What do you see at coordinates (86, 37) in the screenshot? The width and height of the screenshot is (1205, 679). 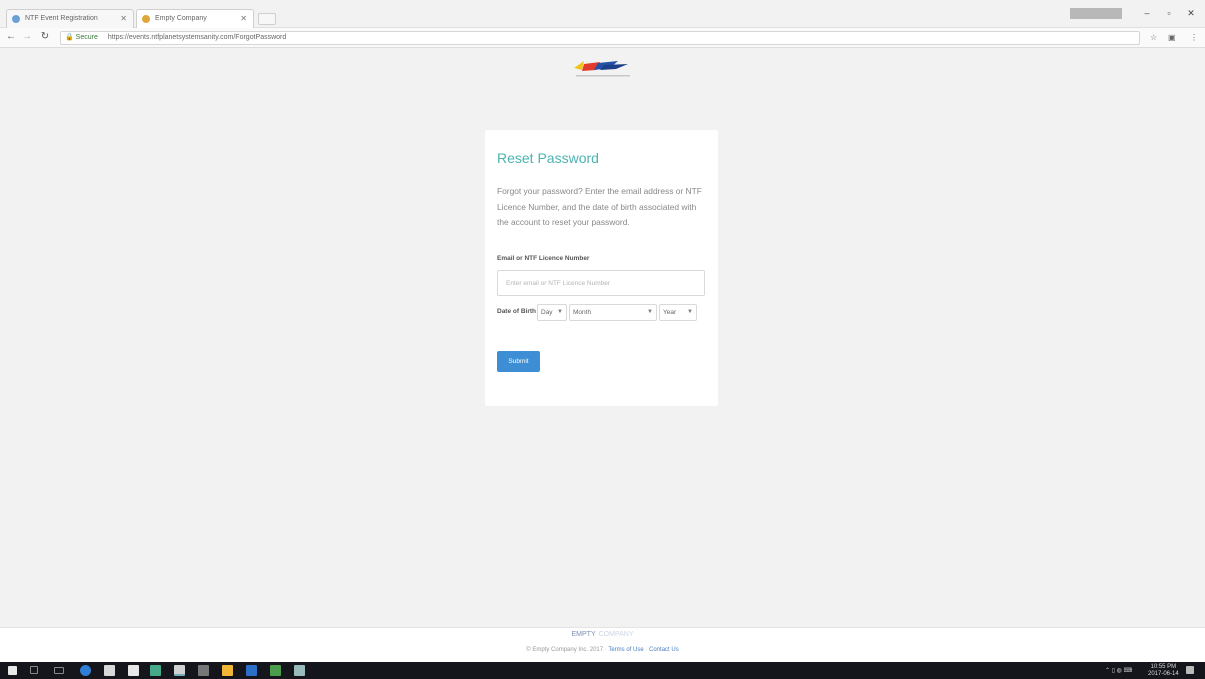 I see `secure-label: Secure` at bounding box center [86, 37].